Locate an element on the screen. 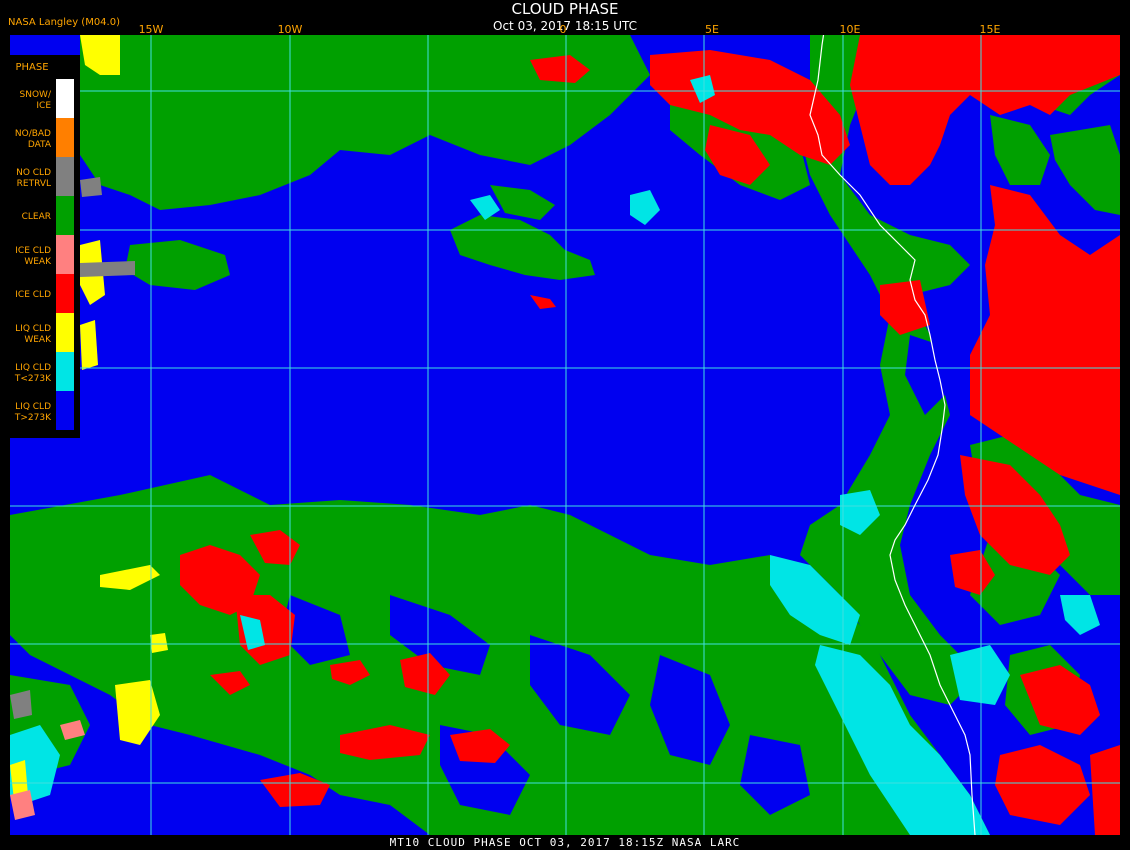 The height and width of the screenshot is (850, 1130). legend-label-snow-ice: SNOW/ ICE is located at coordinates (35, 100).